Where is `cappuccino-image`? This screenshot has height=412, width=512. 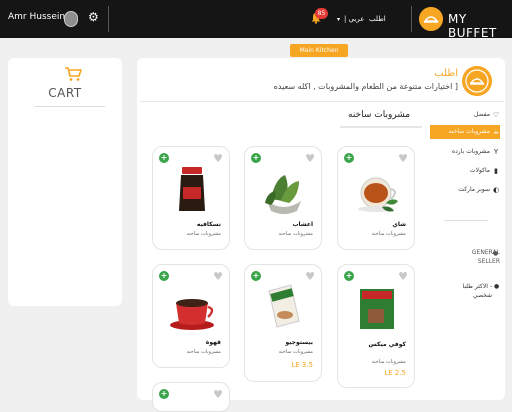
cappuccino-image is located at coordinates (284, 306).